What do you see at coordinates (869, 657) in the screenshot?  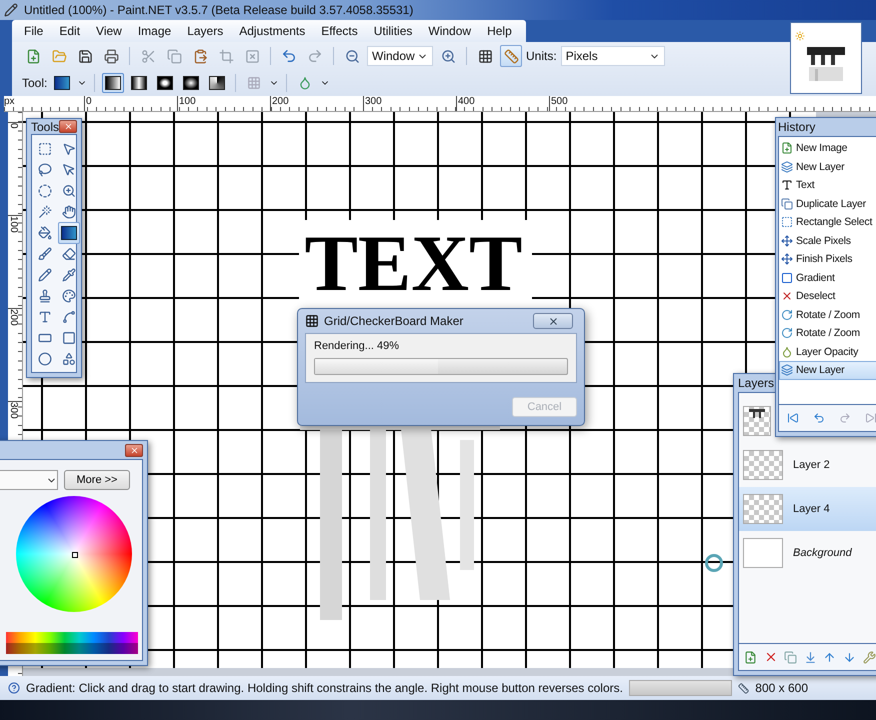 I see `wrench-icon` at bounding box center [869, 657].